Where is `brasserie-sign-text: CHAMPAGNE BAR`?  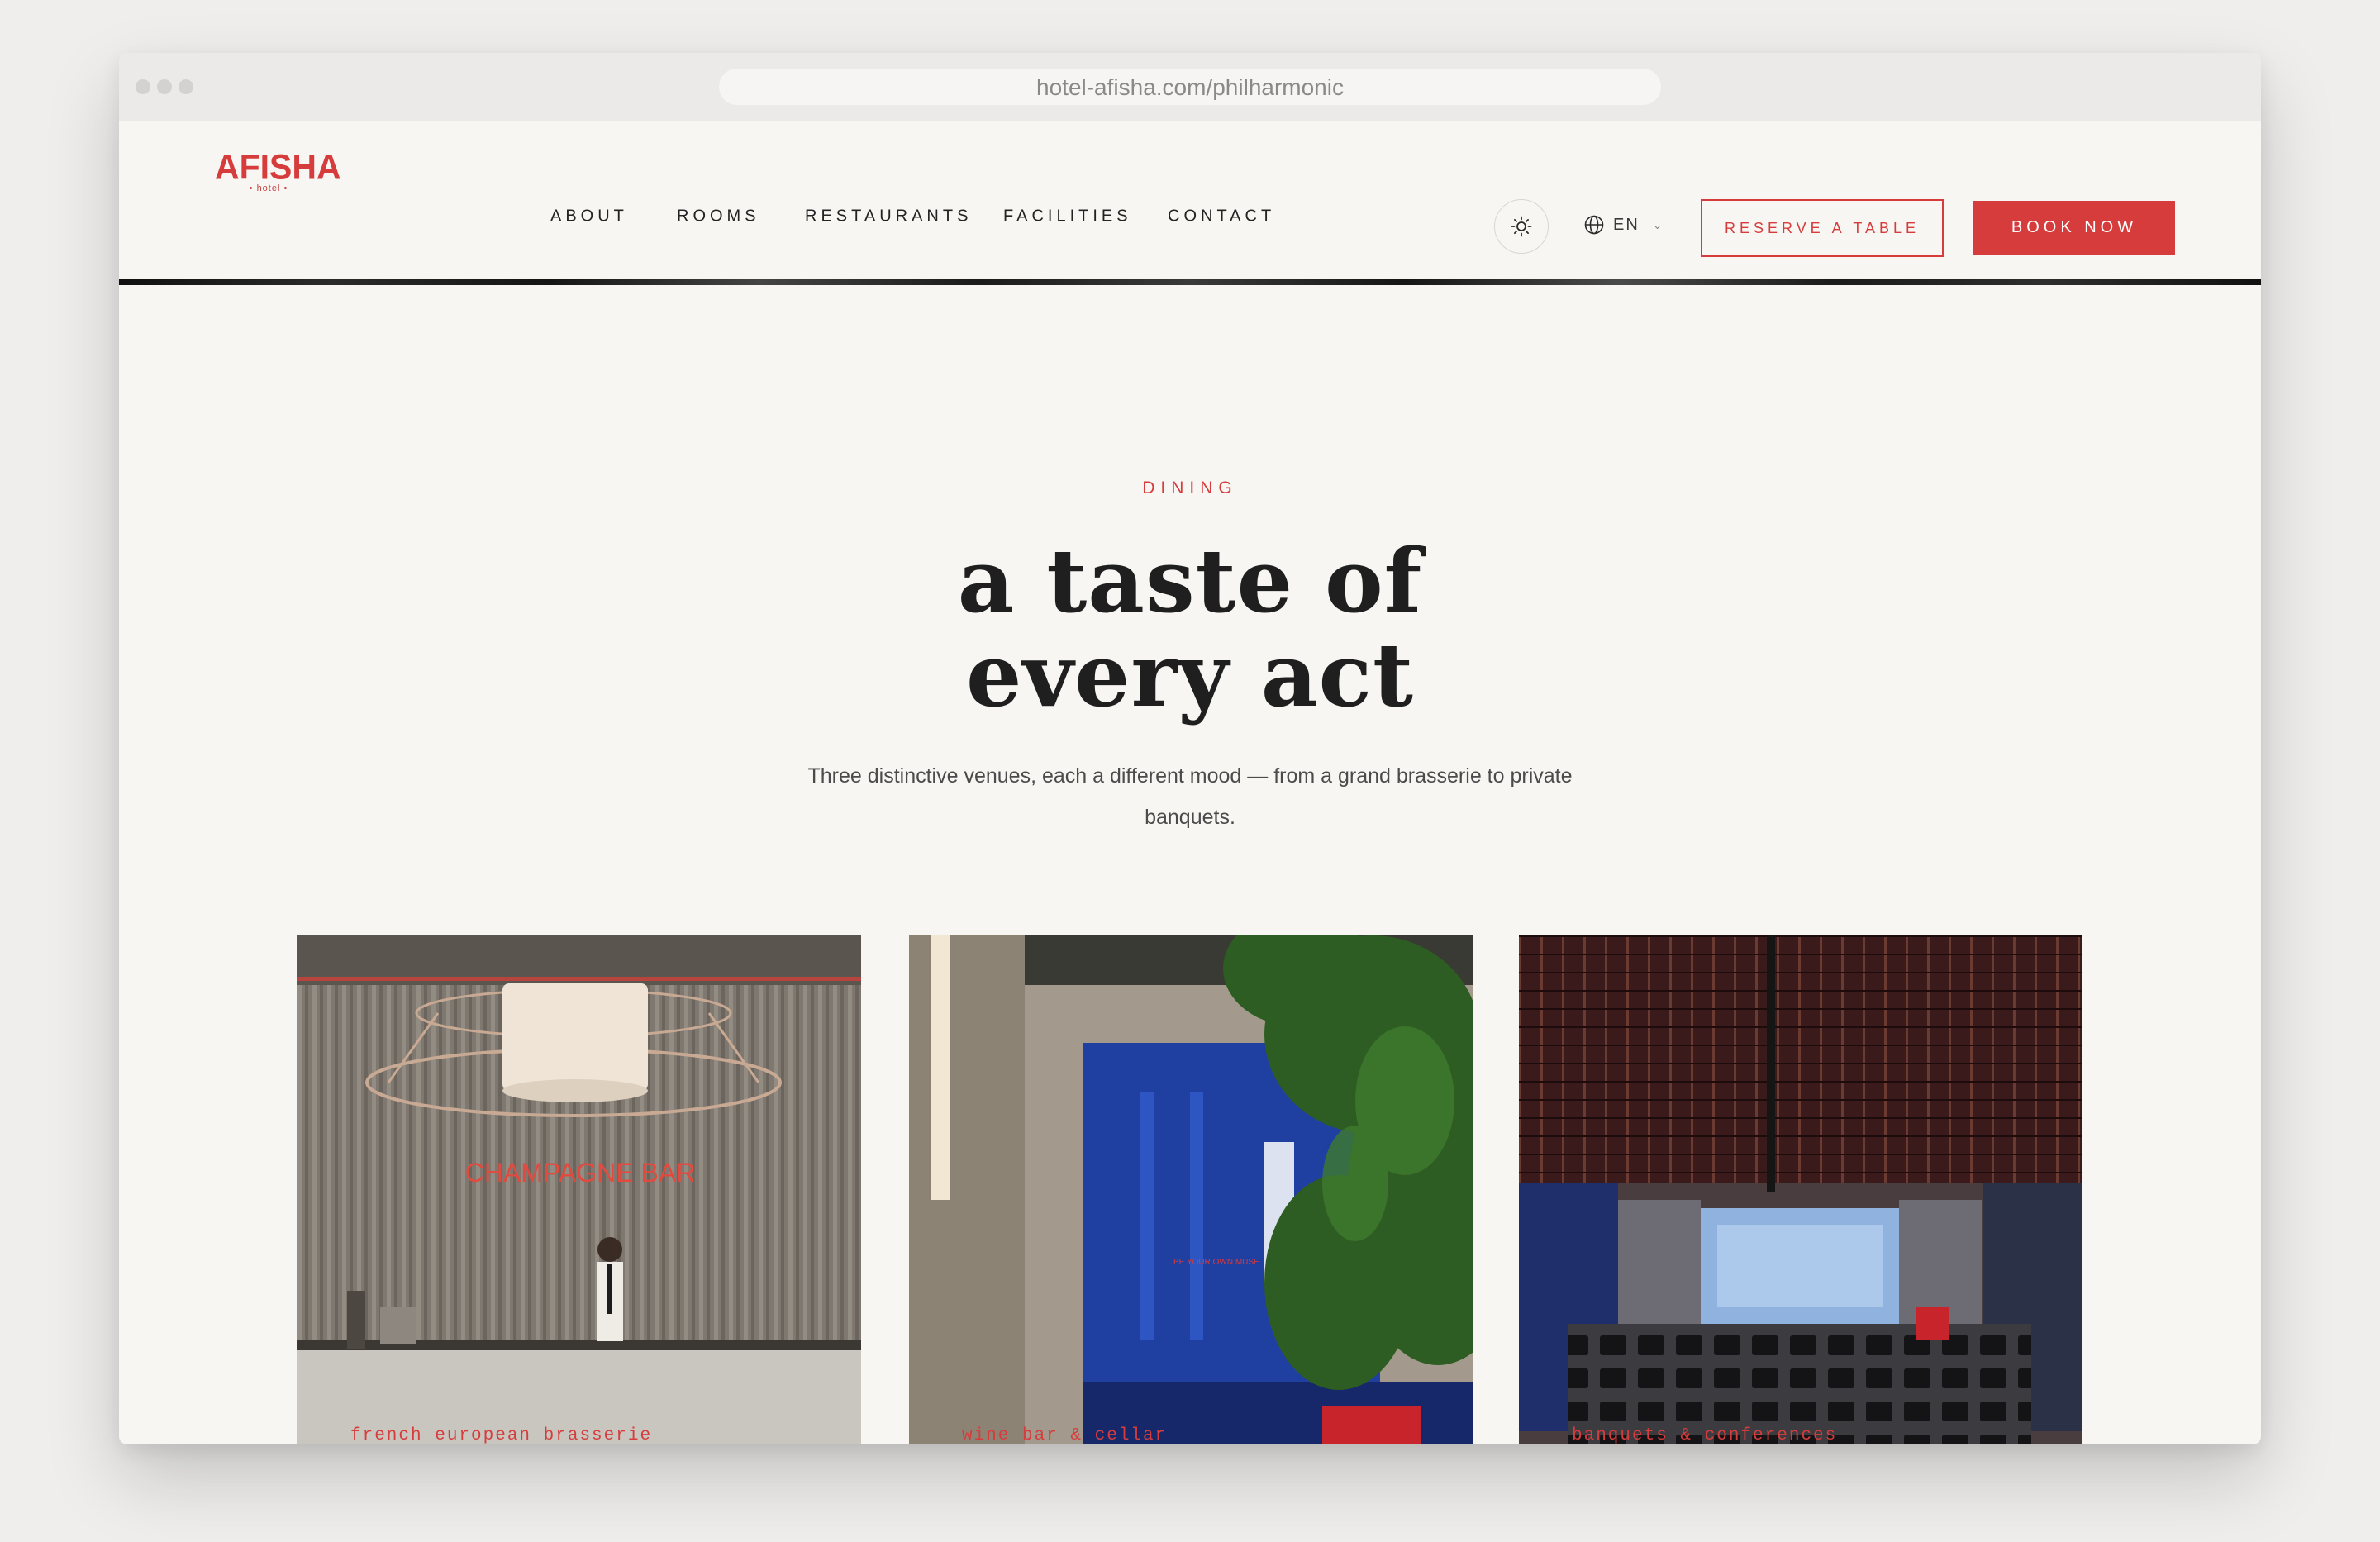
brasserie-sign-text: CHAMPAGNE BAR is located at coordinates (580, 1172).